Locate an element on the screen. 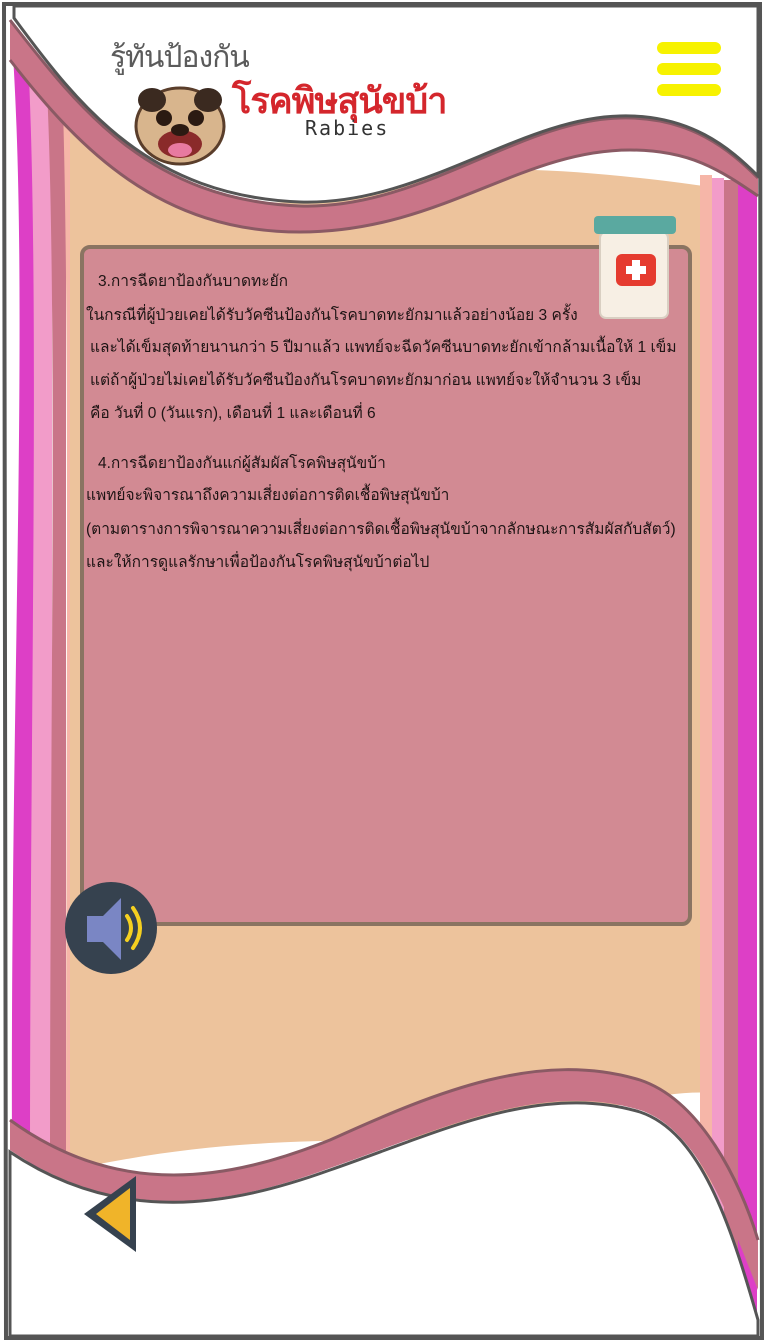 This screenshot has height=1342, width=765. speaker-icon is located at coordinates (111, 928).